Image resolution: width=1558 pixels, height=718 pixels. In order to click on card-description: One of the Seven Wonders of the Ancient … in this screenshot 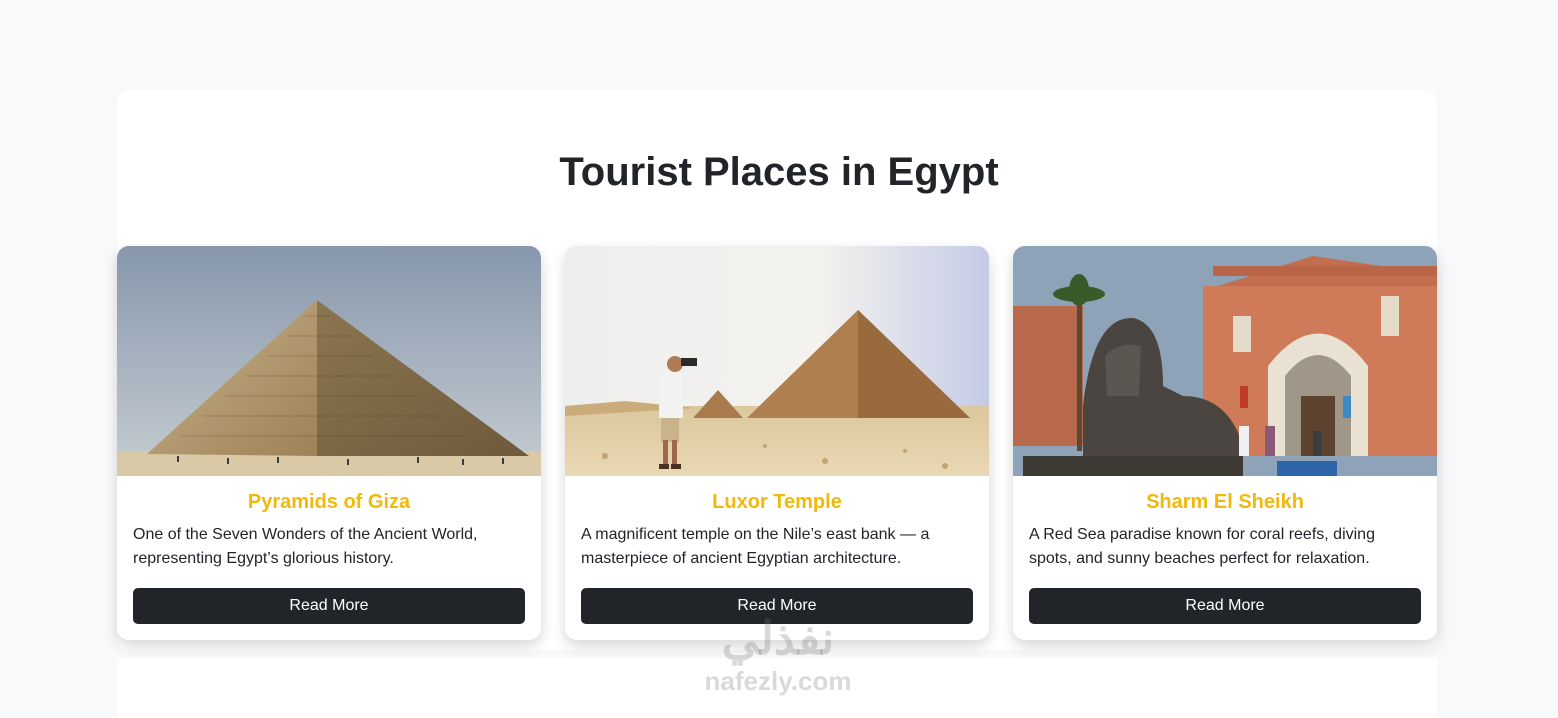, I will do `click(305, 546)`.